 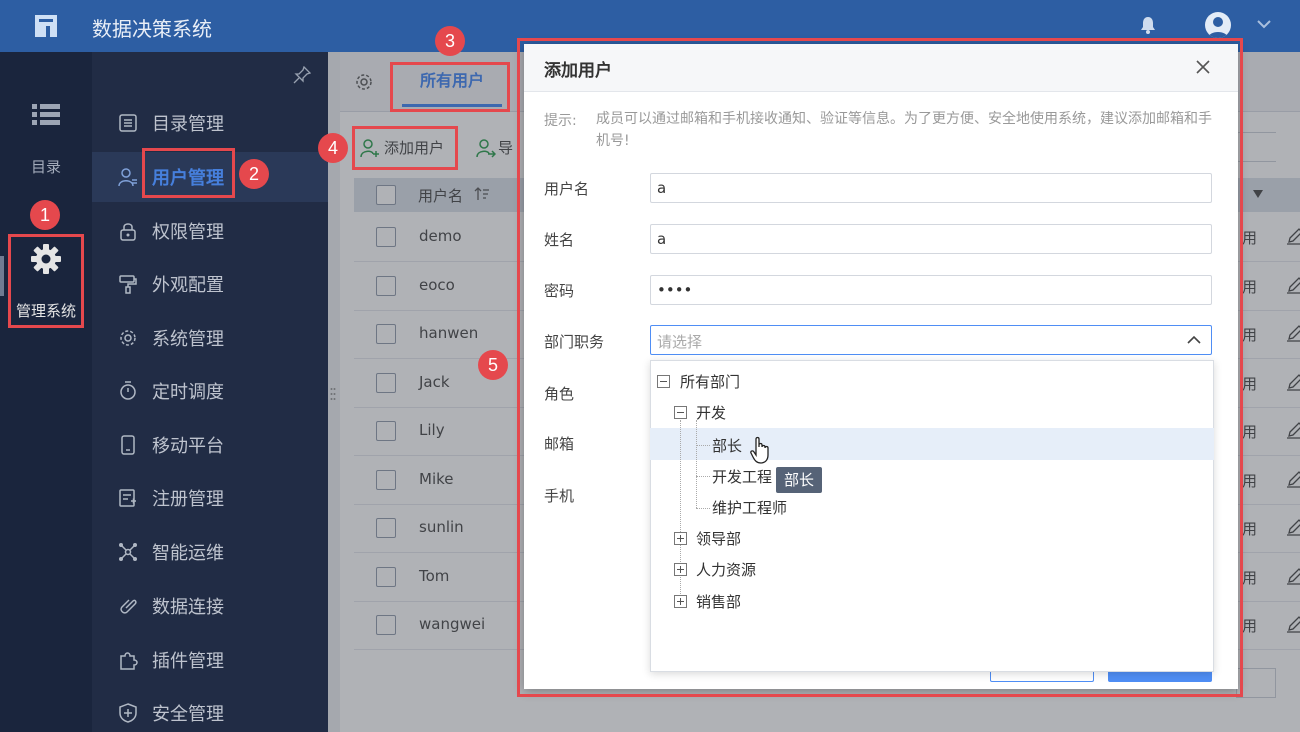 I want to click on chevron-down-icon, so click(x=1264, y=24).